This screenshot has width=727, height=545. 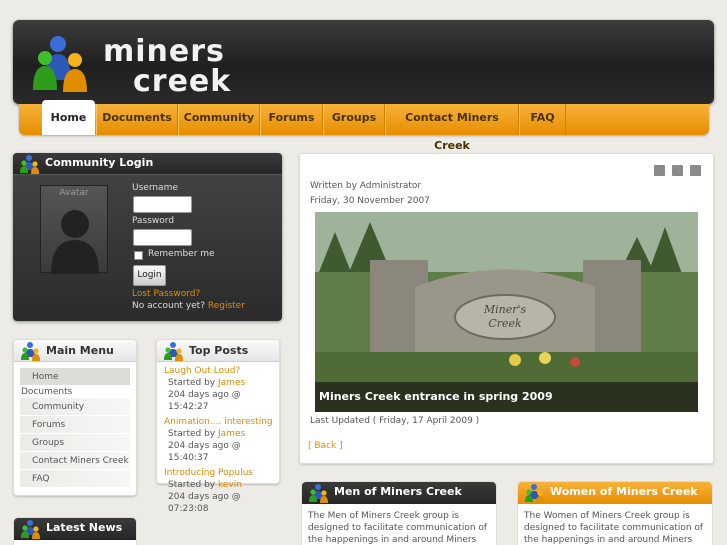 I want to click on nav-community: Community, so click(x=219, y=119).